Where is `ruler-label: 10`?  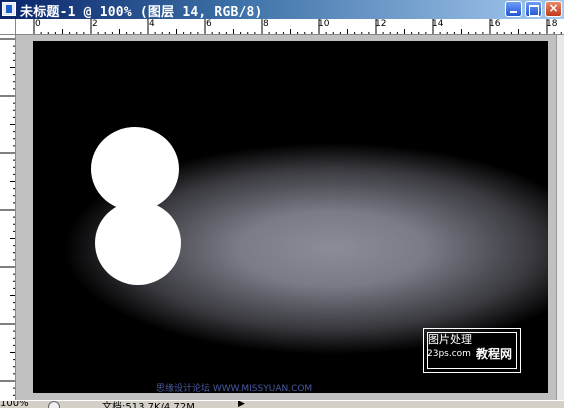
ruler-label: 10 is located at coordinates (324, 24).